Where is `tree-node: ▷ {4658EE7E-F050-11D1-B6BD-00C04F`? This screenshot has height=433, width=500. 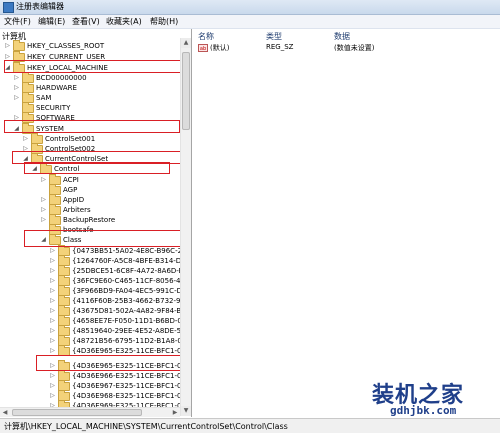 tree-node: ▷ {4658EE7E-F050-11D1-B6BD-00C04F is located at coordinates (95, 320).